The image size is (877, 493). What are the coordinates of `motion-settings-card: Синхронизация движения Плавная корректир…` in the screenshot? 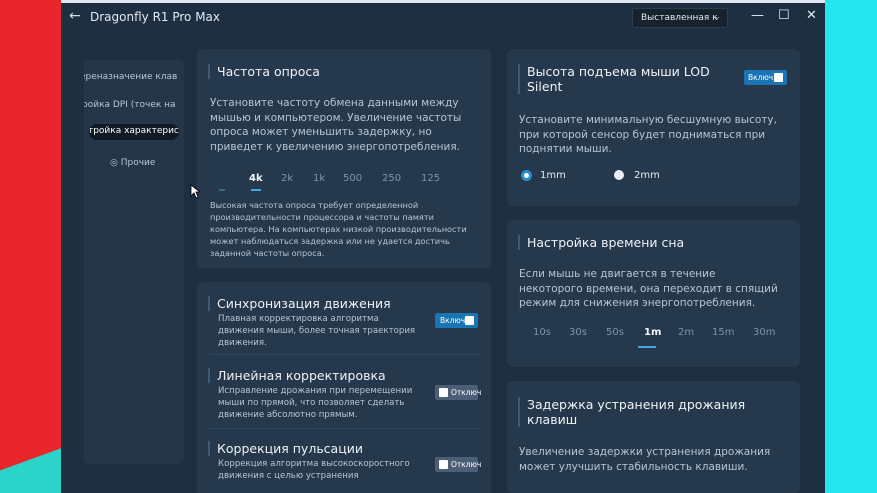 It's located at (344, 387).